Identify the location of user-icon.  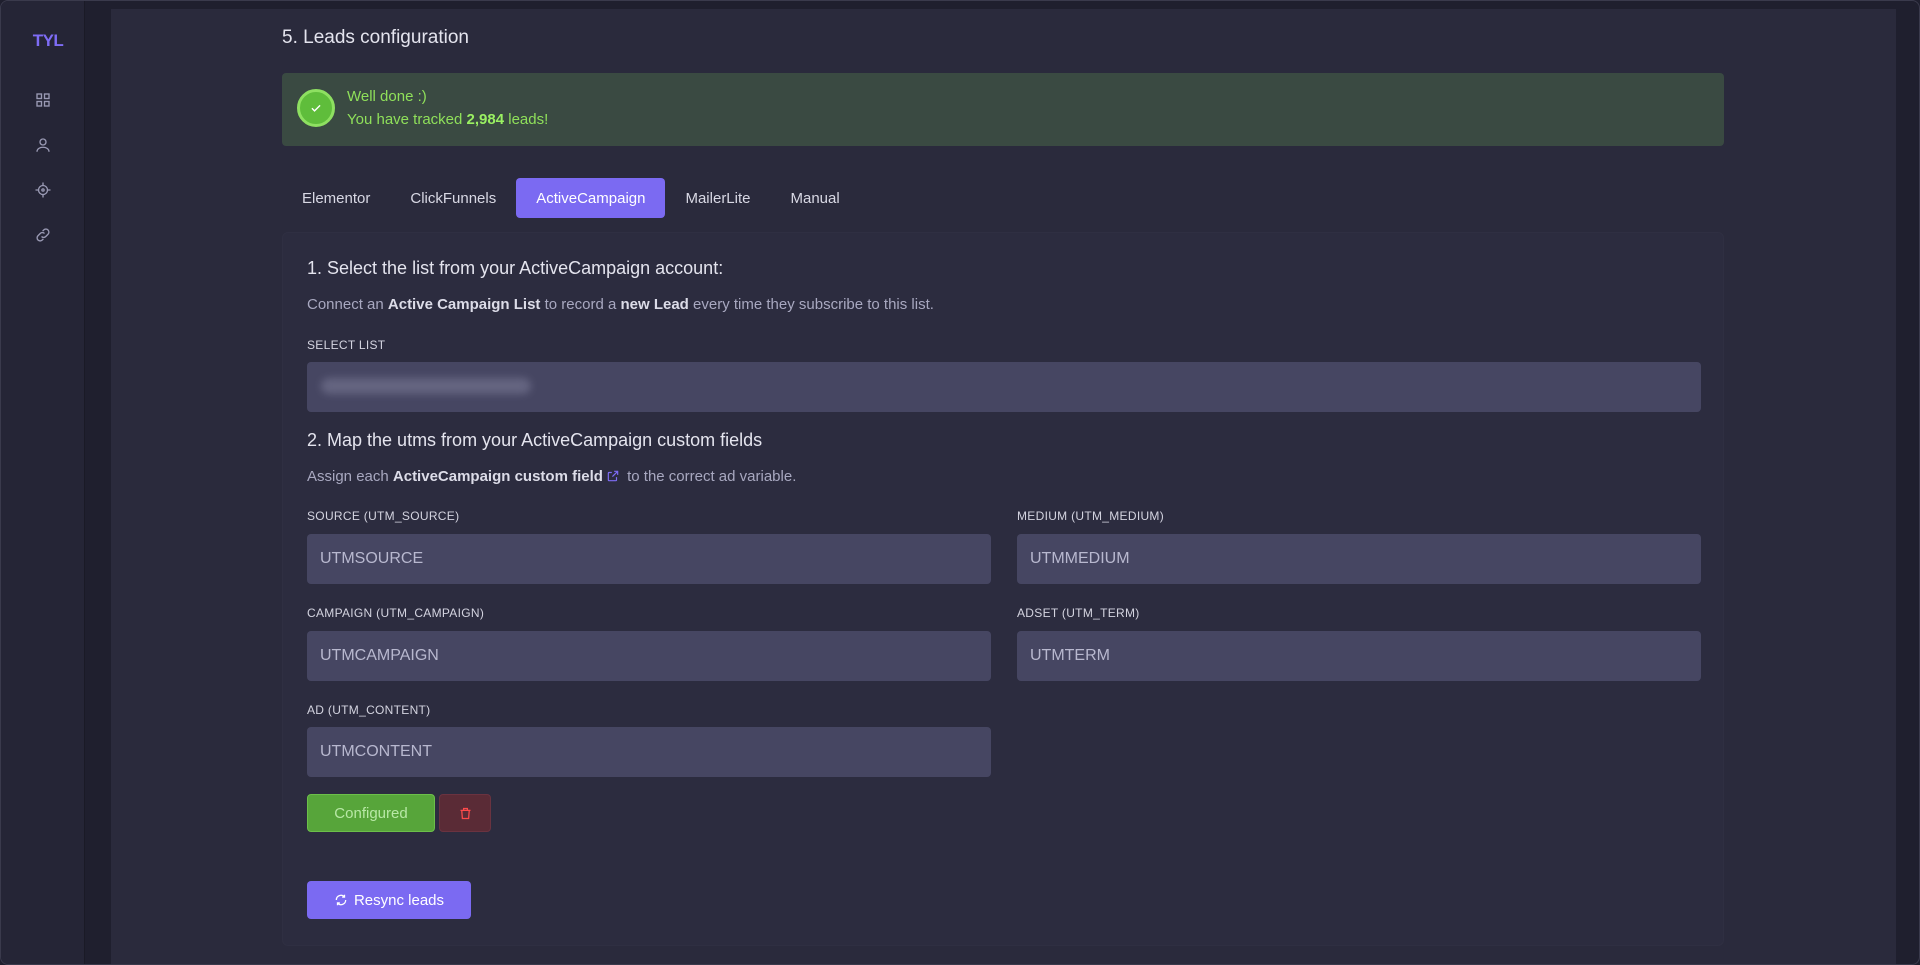
(43, 145).